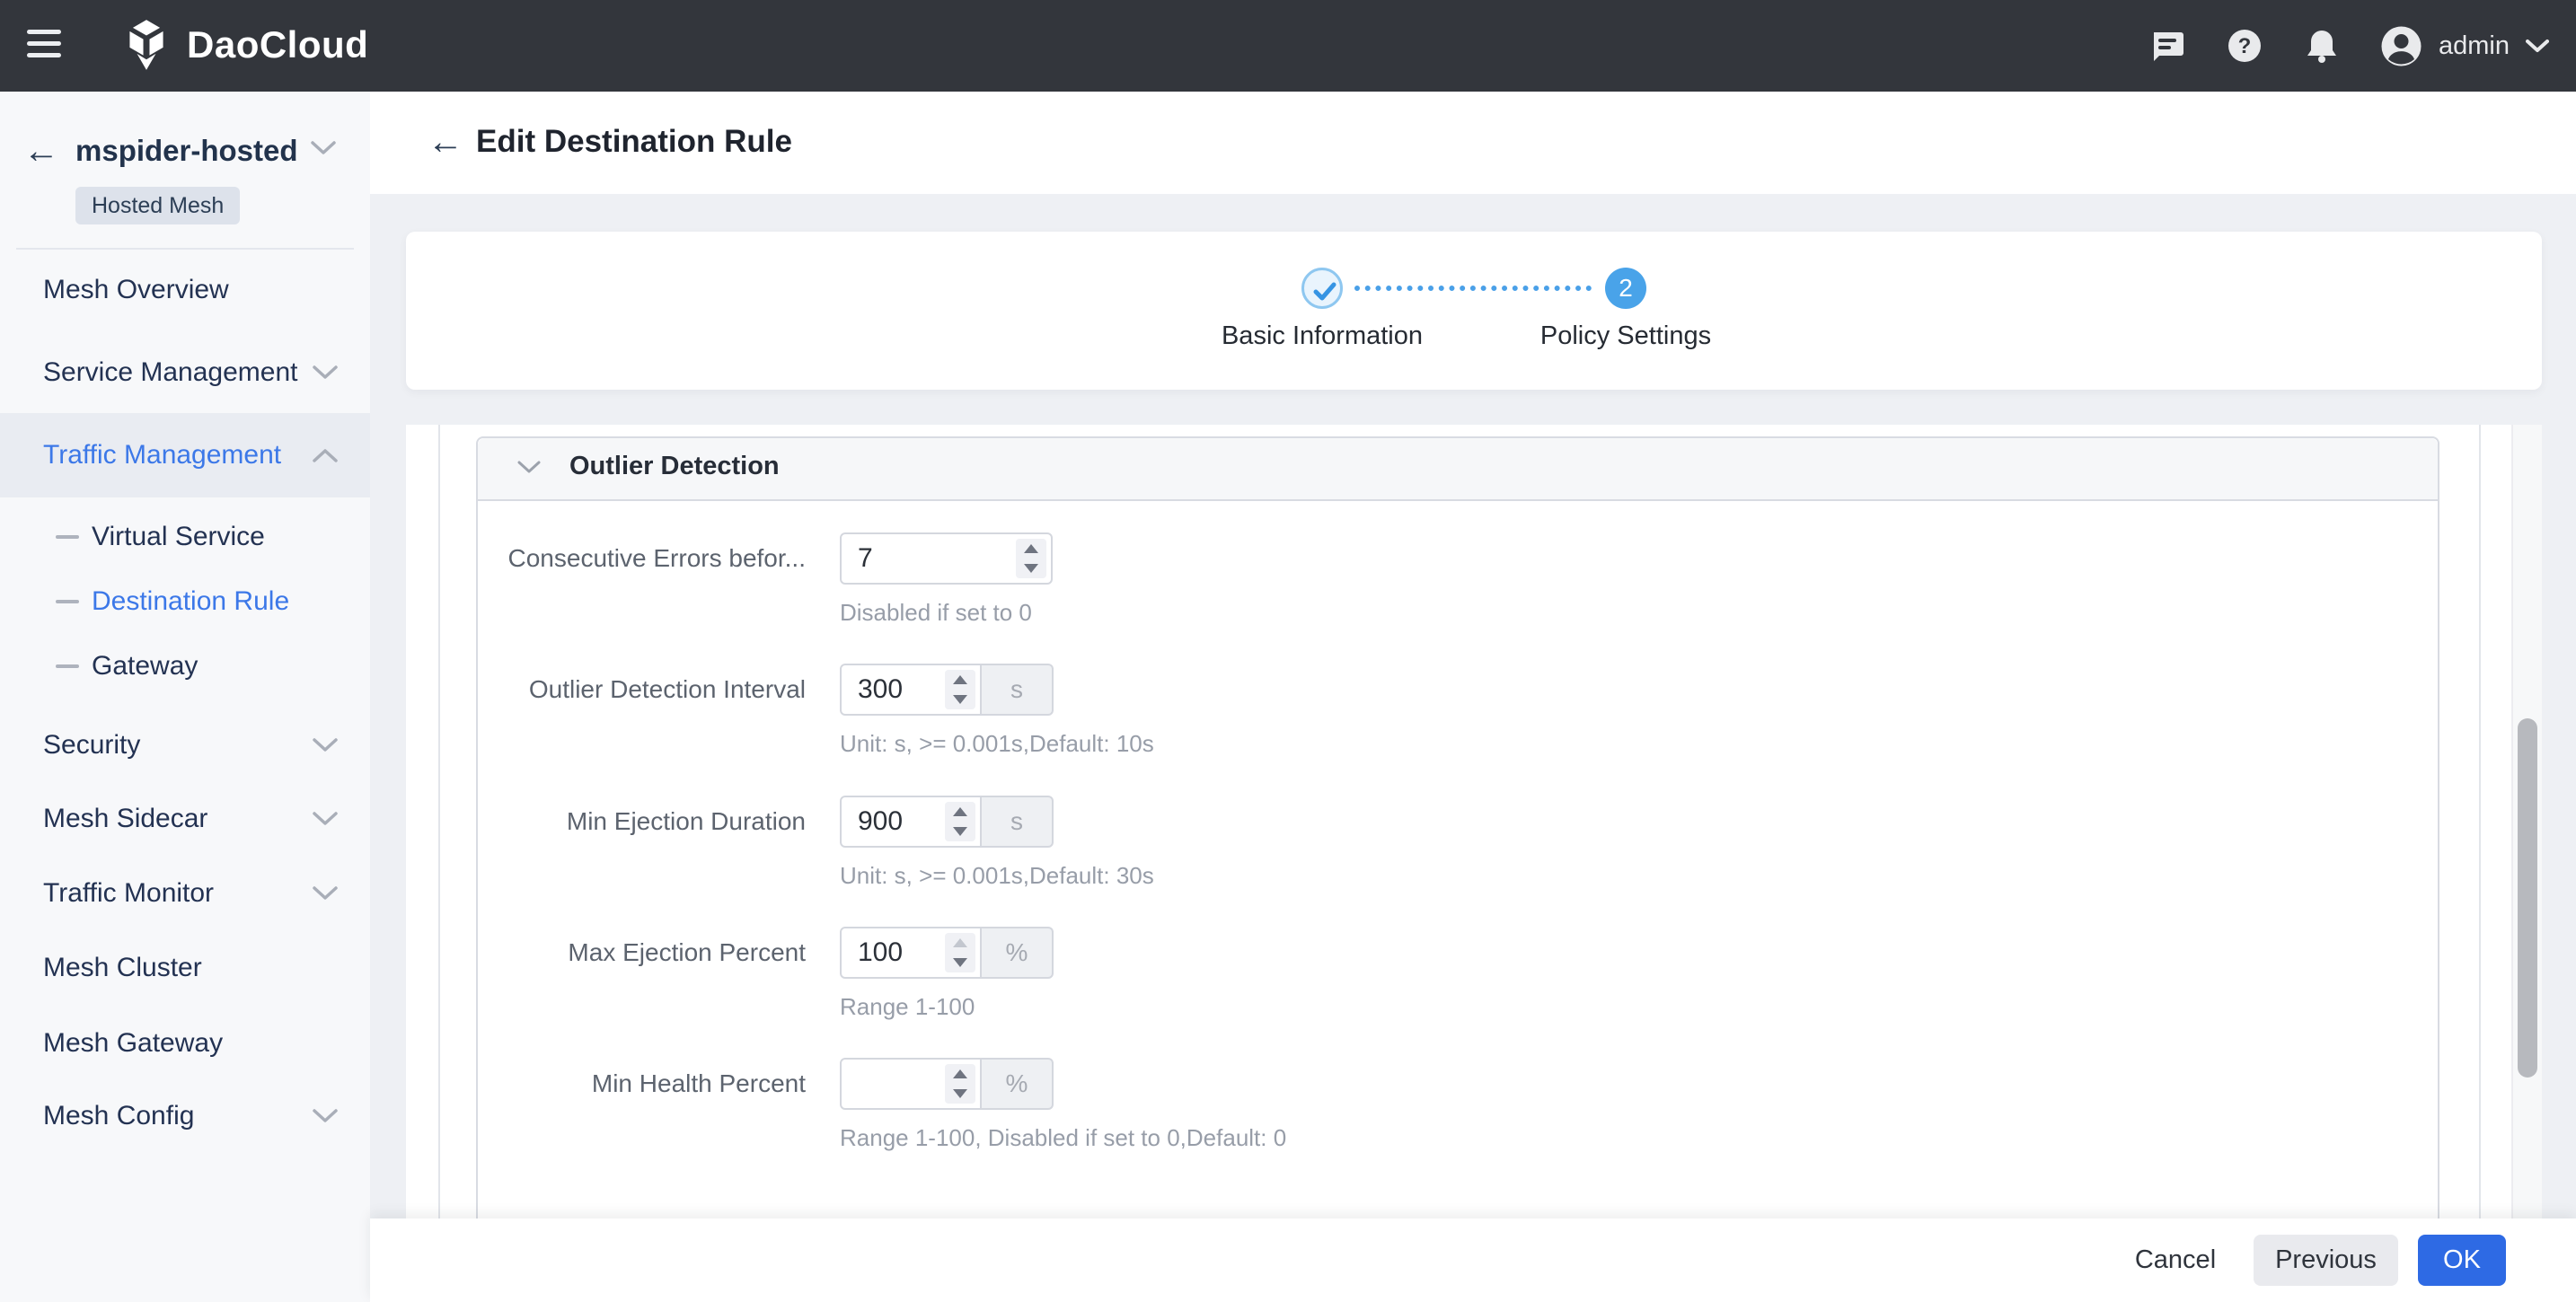 The width and height of the screenshot is (2576, 1302). I want to click on workspace-selector: ← mspider-hosted, so click(185, 151).